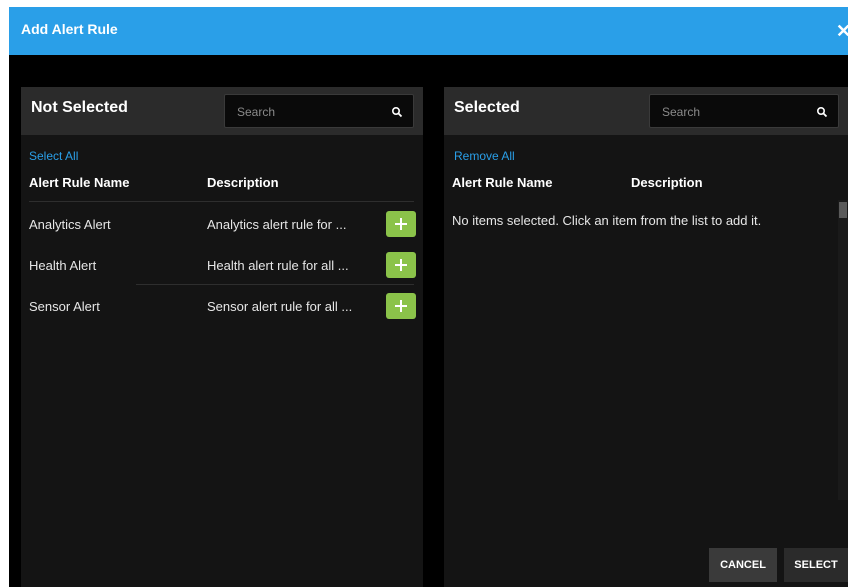 The height and width of the screenshot is (587, 848). What do you see at coordinates (79, 107) in the screenshot?
I see `not-selected-title: Not Selected` at bounding box center [79, 107].